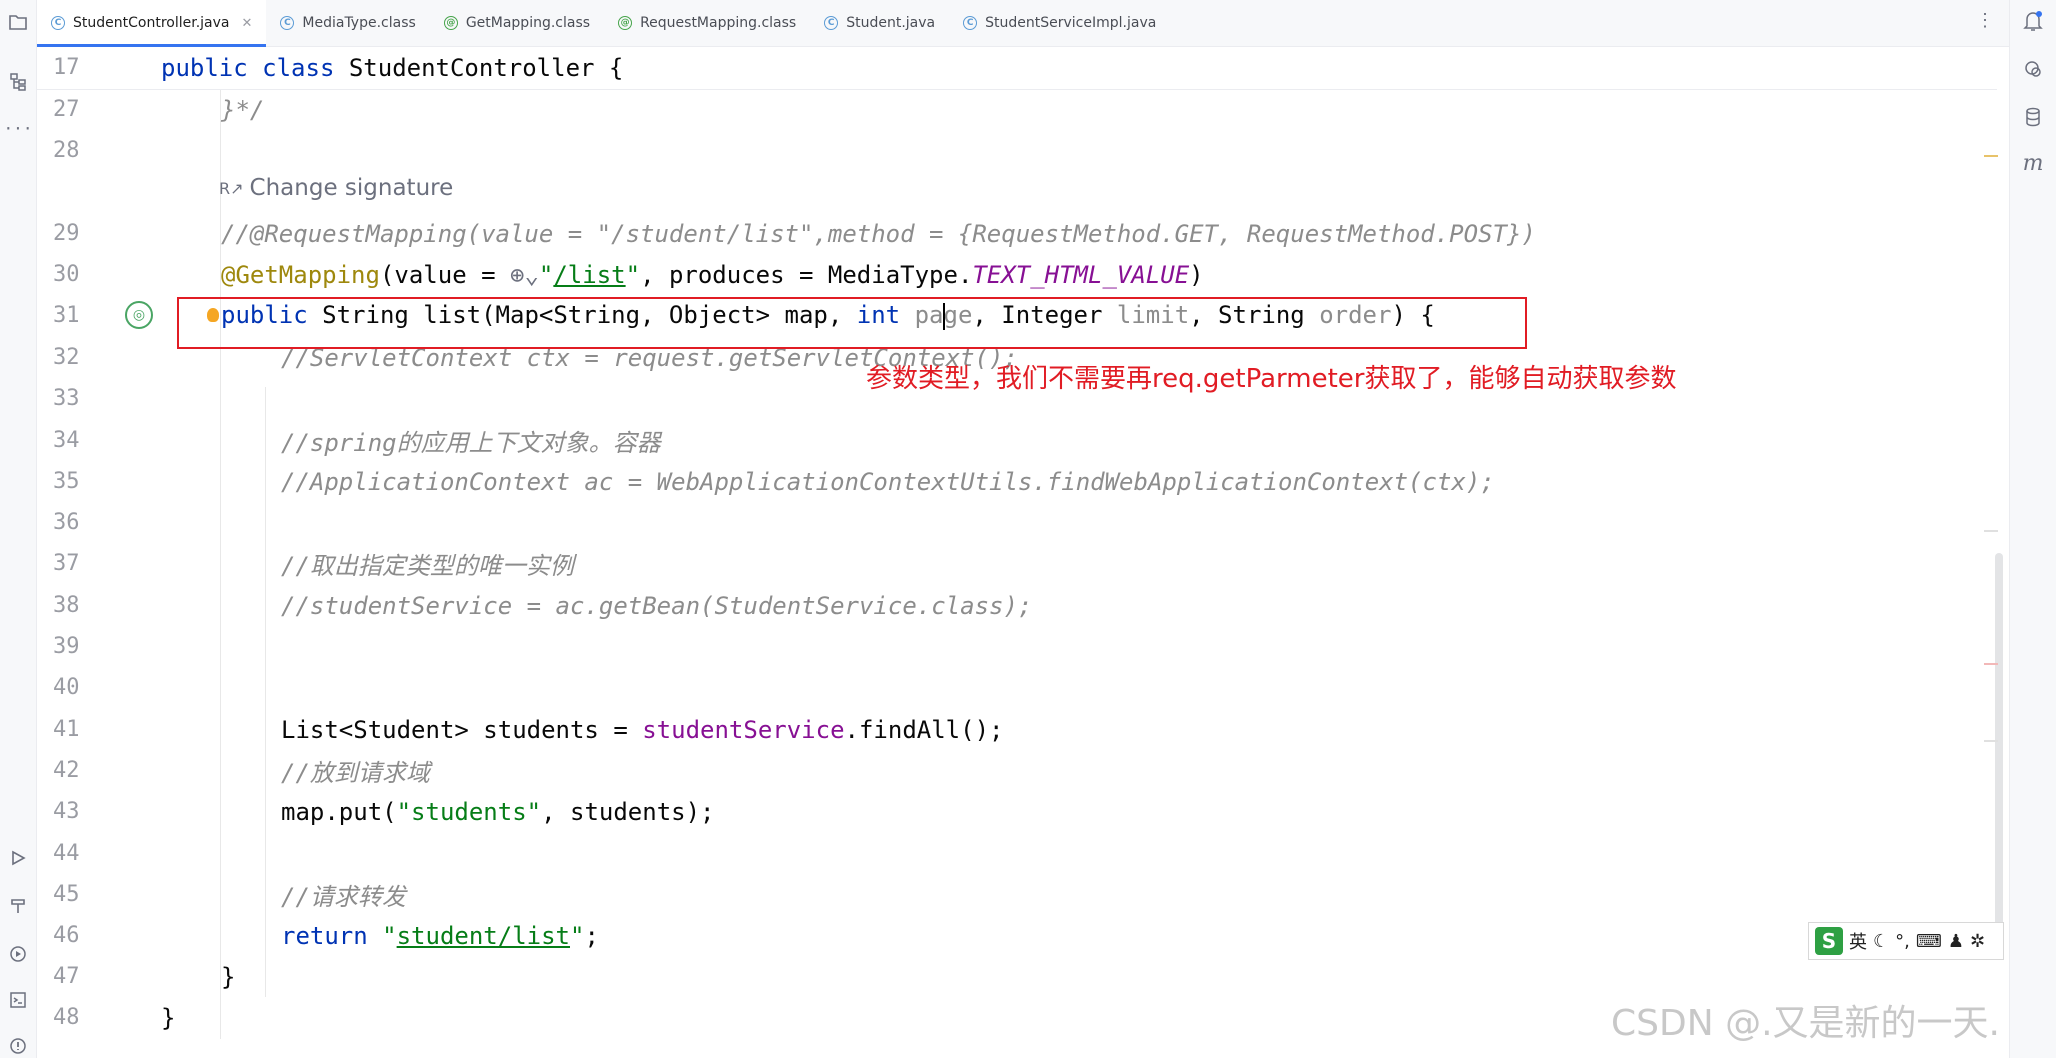  Describe the element at coordinates (66, 233) in the screenshot. I see `line-number: 29` at that location.